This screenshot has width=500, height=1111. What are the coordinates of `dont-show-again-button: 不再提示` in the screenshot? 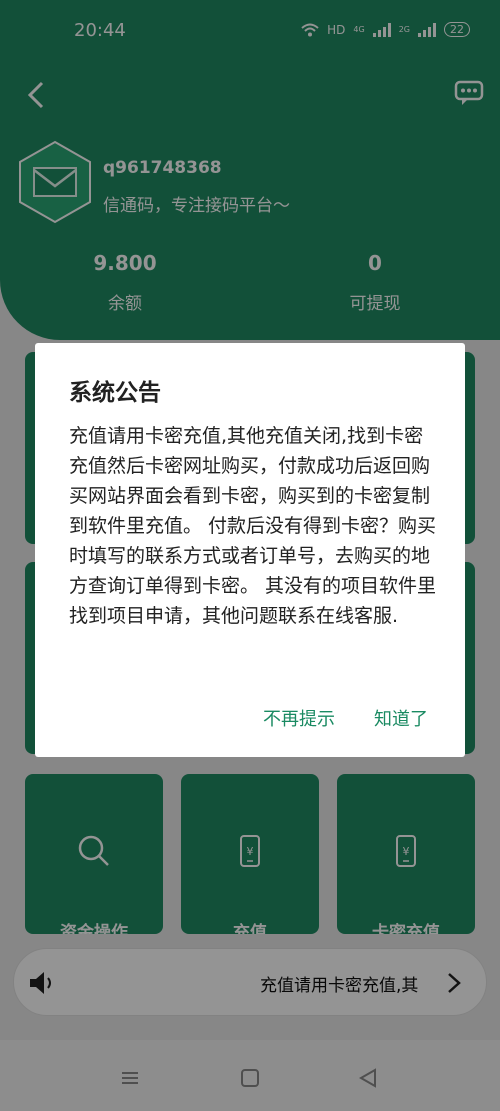 It's located at (299, 718).